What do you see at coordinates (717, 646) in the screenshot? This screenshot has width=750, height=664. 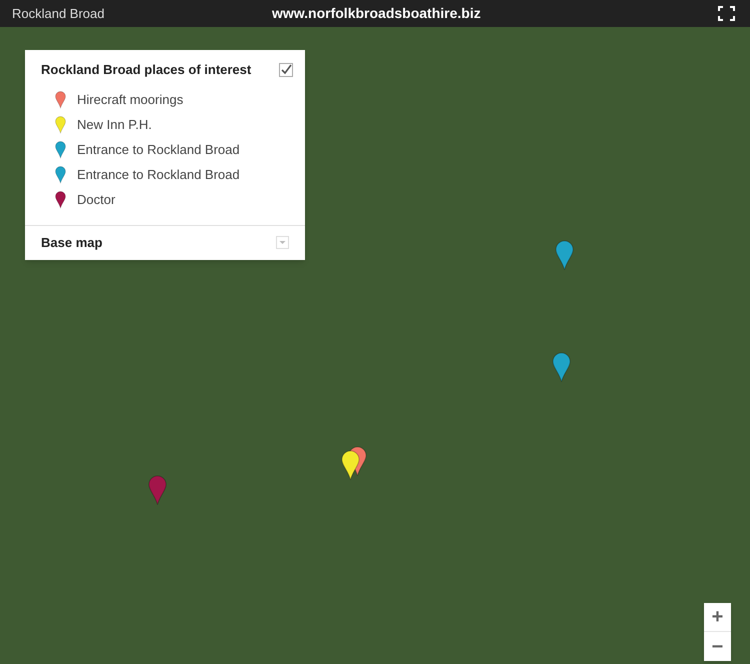 I see `zoom-out-button: −` at bounding box center [717, 646].